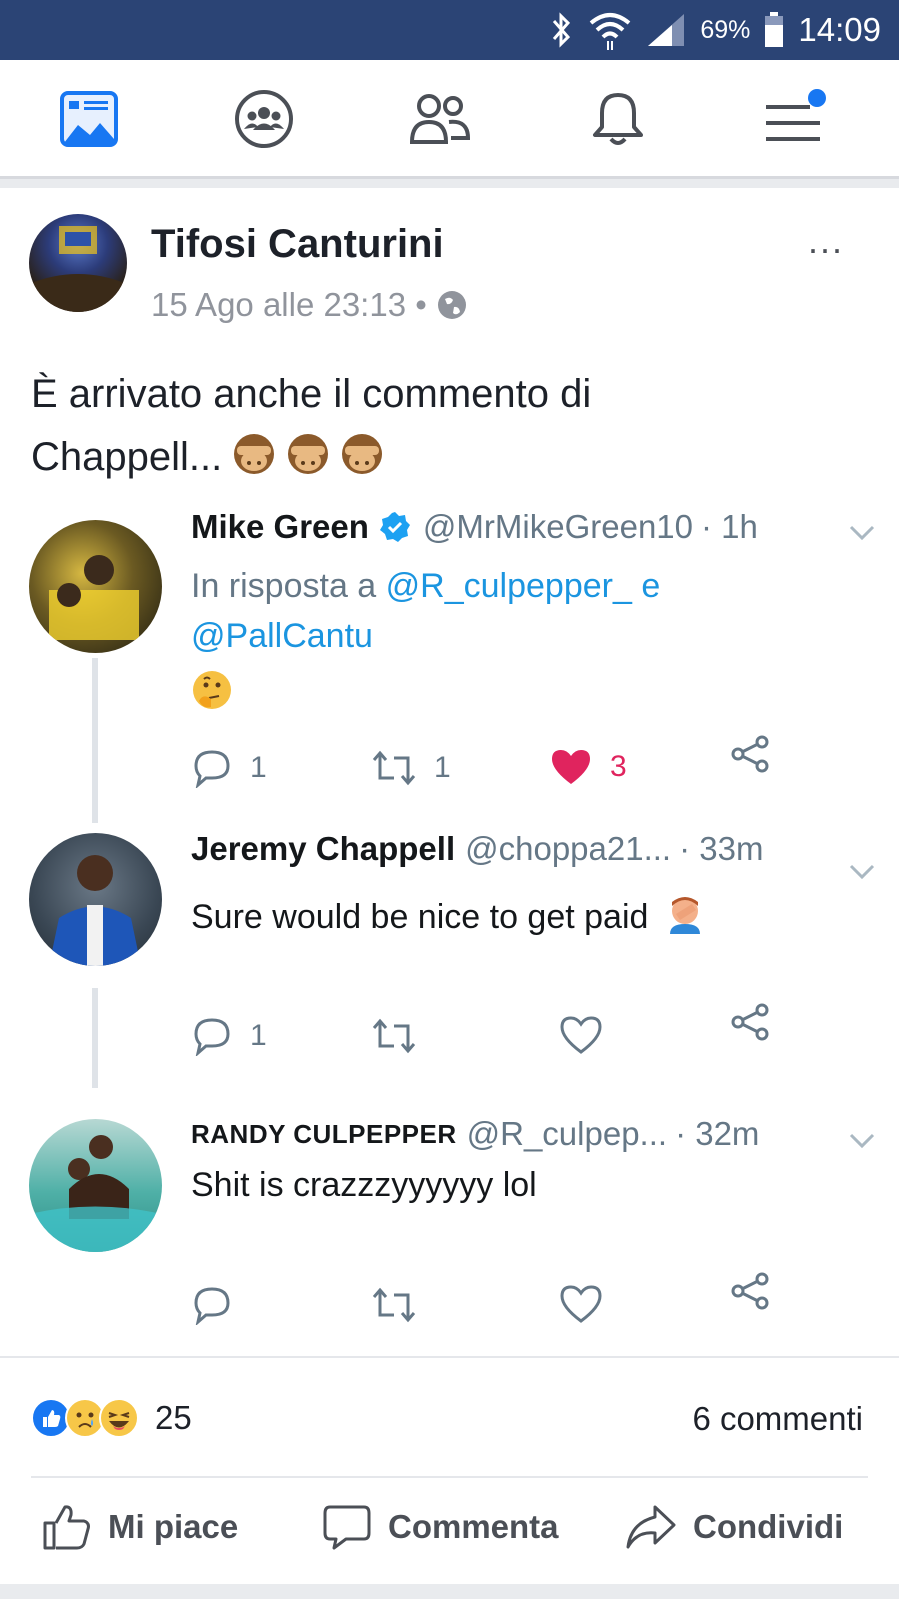 The width and height of the screenshot is (899, 1599). Describe the element at coordinates (347, 1527) in the screenshot. I see `comment-icon` at that location.